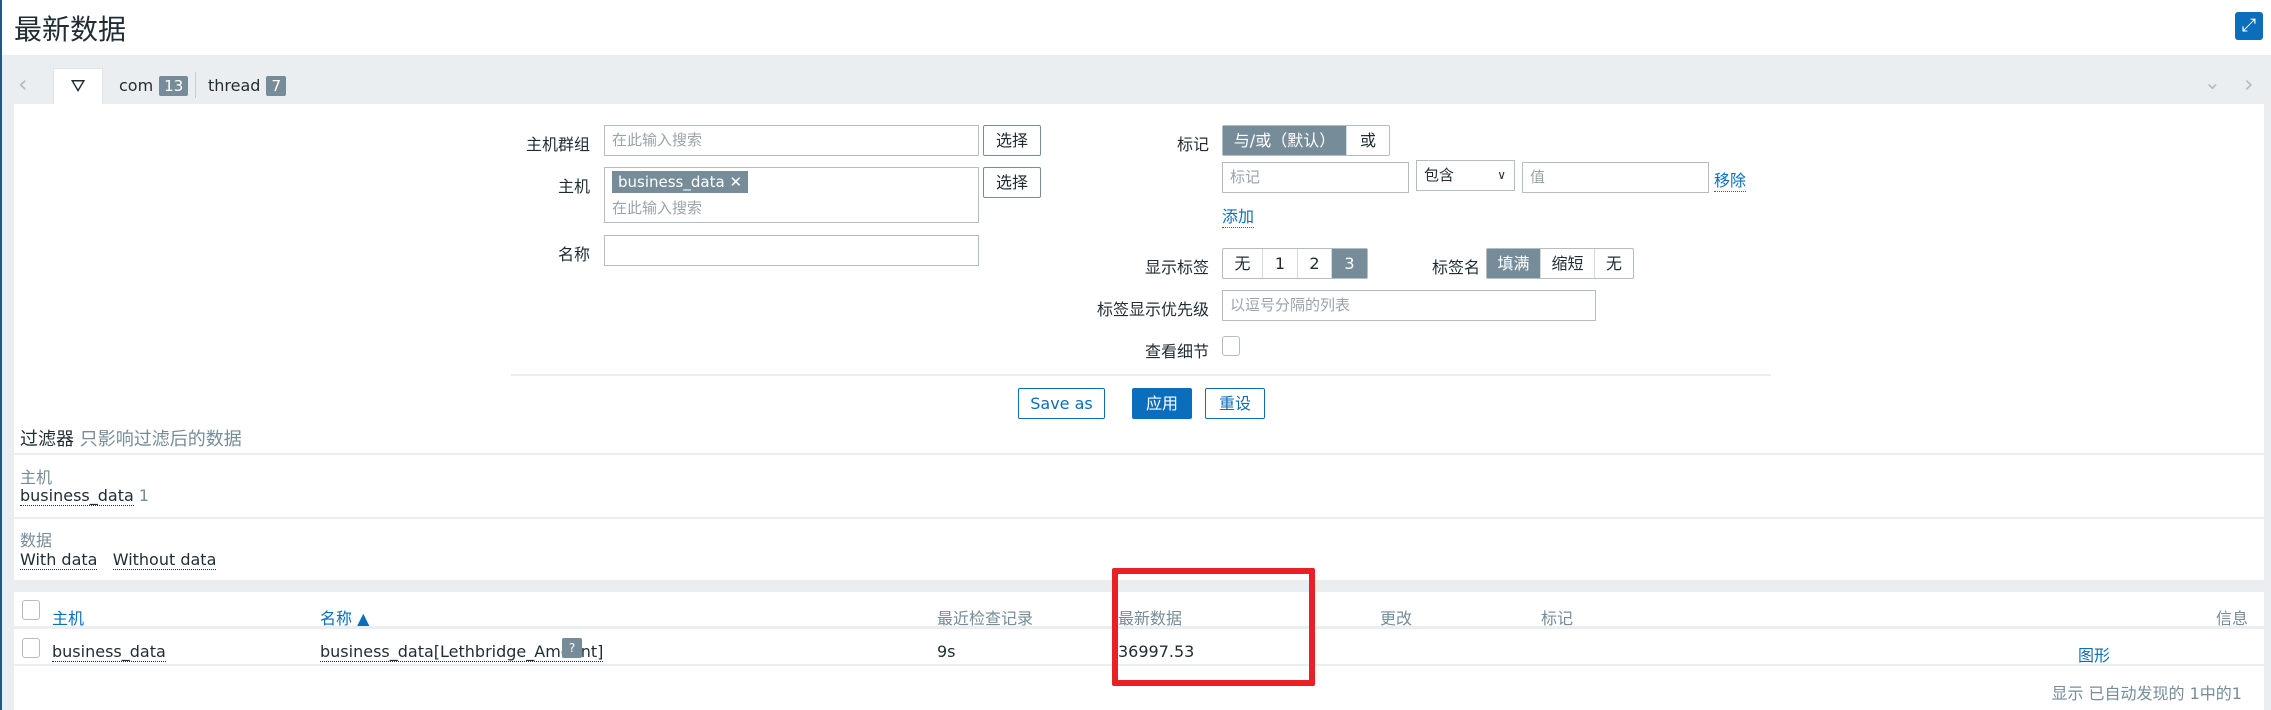 This screenshot has height=710, width=2271. Describe the element at coordinates (573, 186) in the screenshot. I see `hosts-label: 主机` at that location.